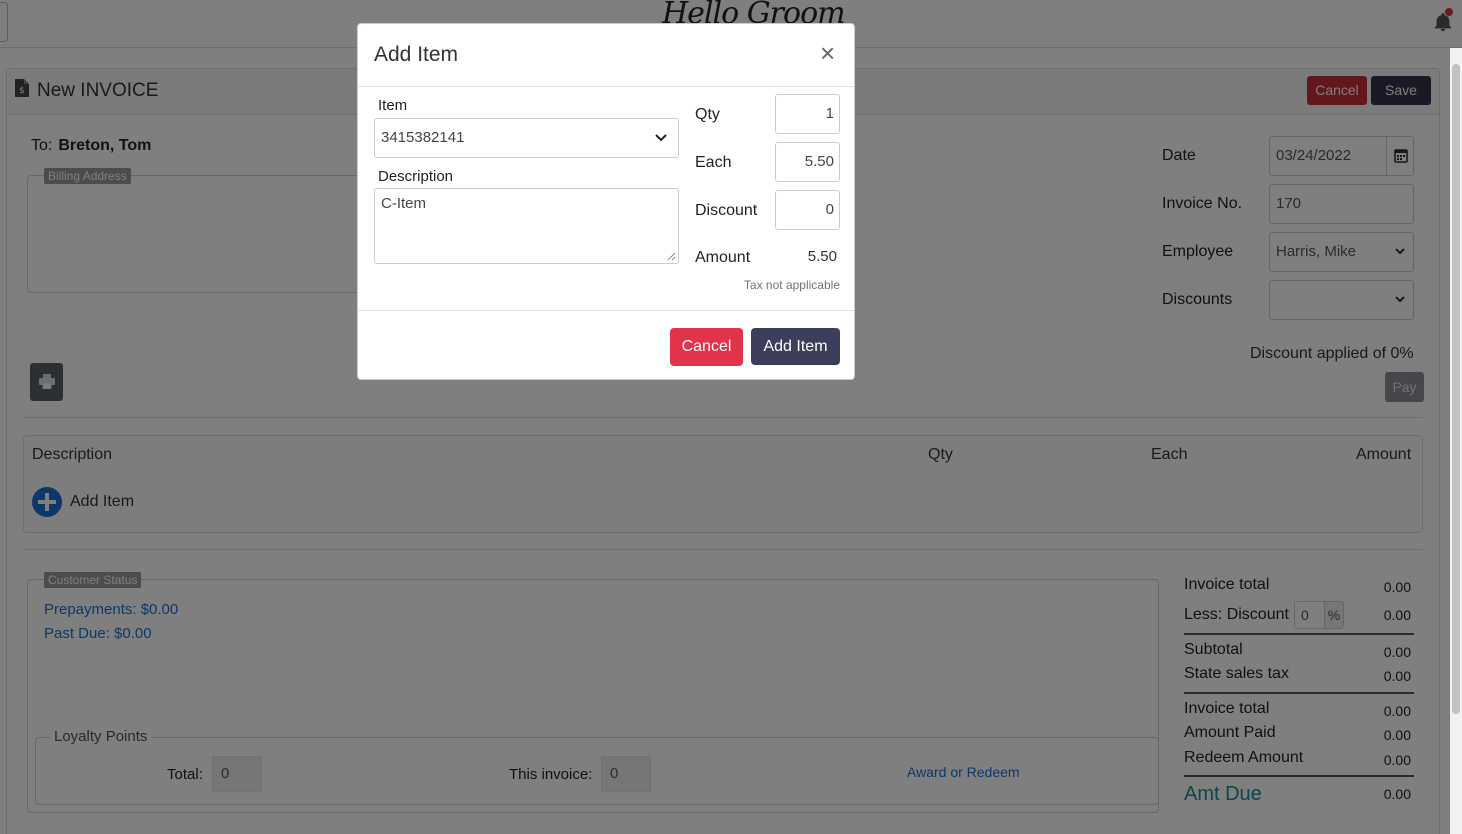  I want to click on amount-value: 5.50, so click(822, 256).